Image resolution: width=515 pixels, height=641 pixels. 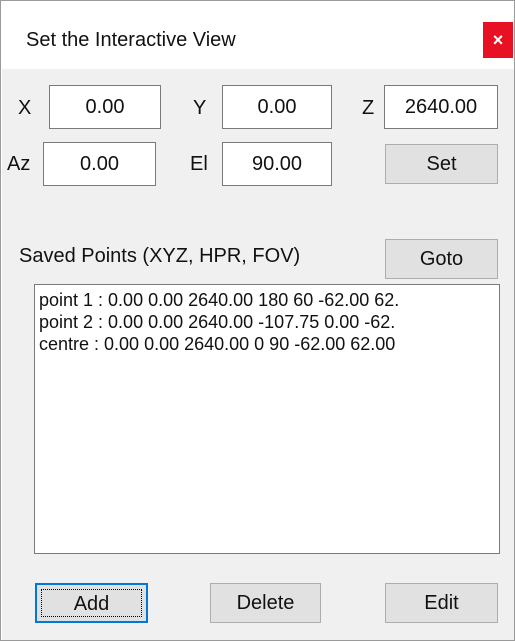 What do you see at coordinates (99, 164) in the screenshot?
I see `az-field: 0.00` at bounding box center [99, 164].